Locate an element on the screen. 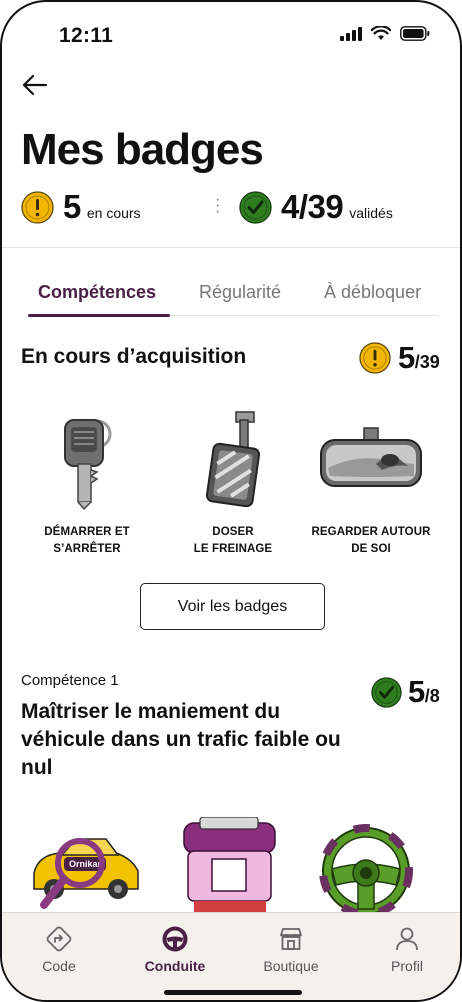  badge-summary: 5 en cours · · · 4/39 validés is located at coordinates (231, 208).